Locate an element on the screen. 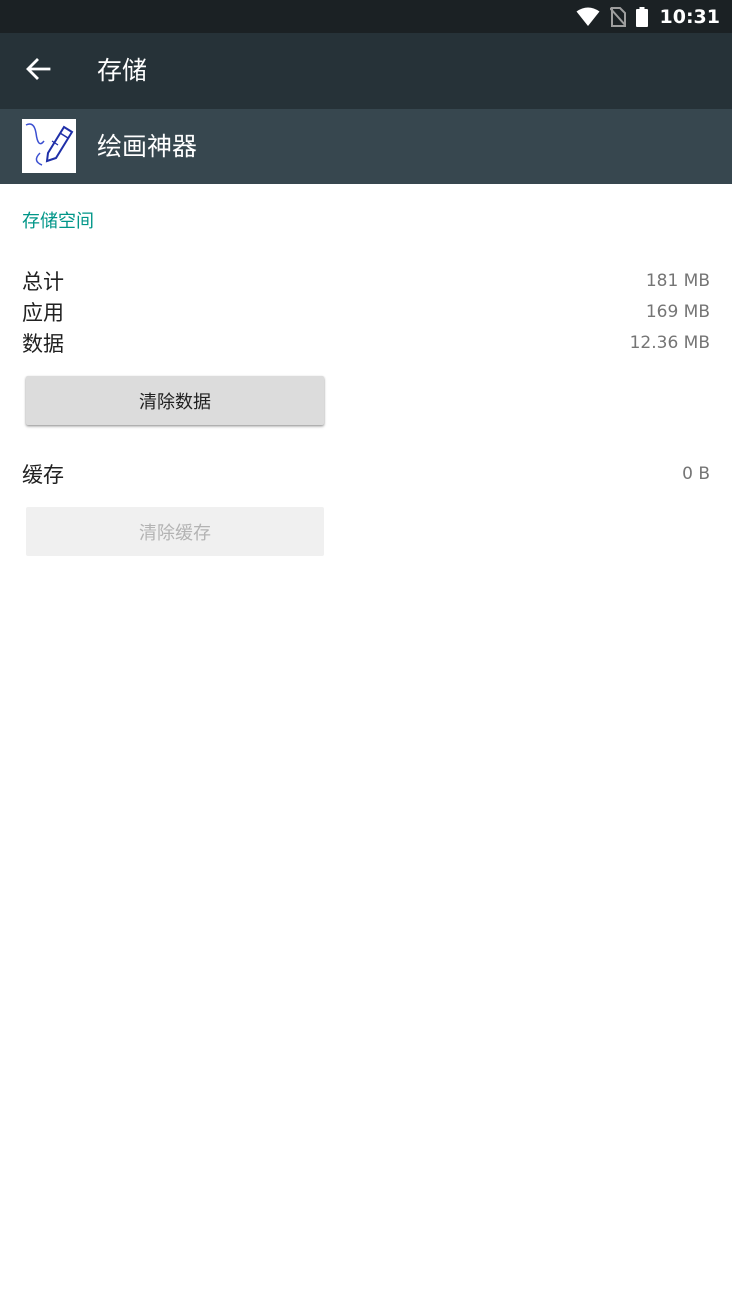 Image resolution: width=732 pixels, height=1301 pixels. battery-icon is located at coordinates (641, 16).